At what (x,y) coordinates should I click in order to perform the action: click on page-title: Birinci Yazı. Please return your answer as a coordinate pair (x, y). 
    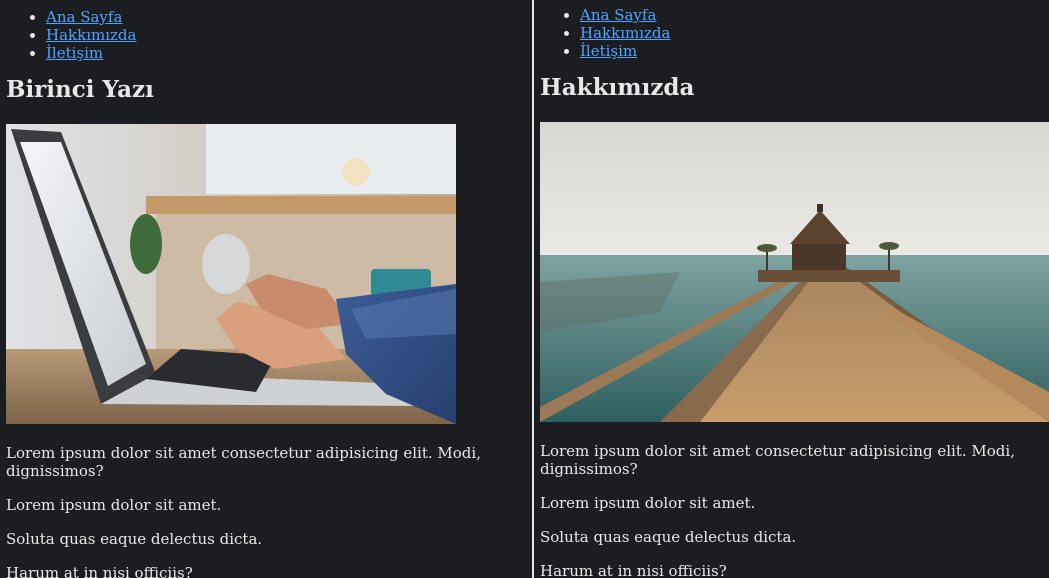
    Looking at the image, I should click on (80, 89).